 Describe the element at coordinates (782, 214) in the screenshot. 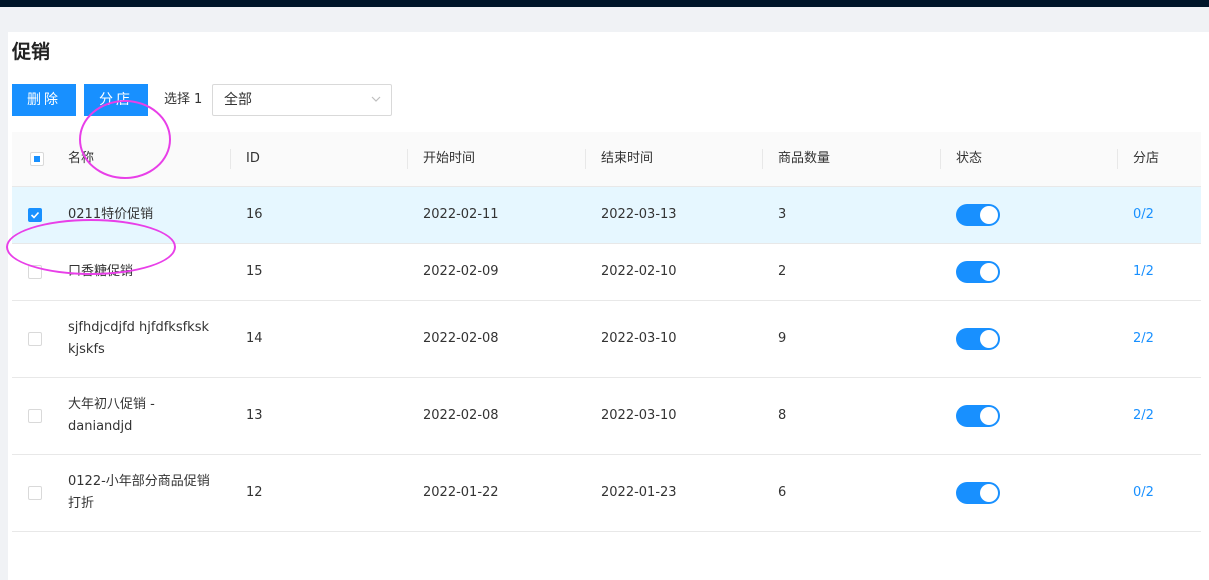

I see `row-qty: 3` at that location.